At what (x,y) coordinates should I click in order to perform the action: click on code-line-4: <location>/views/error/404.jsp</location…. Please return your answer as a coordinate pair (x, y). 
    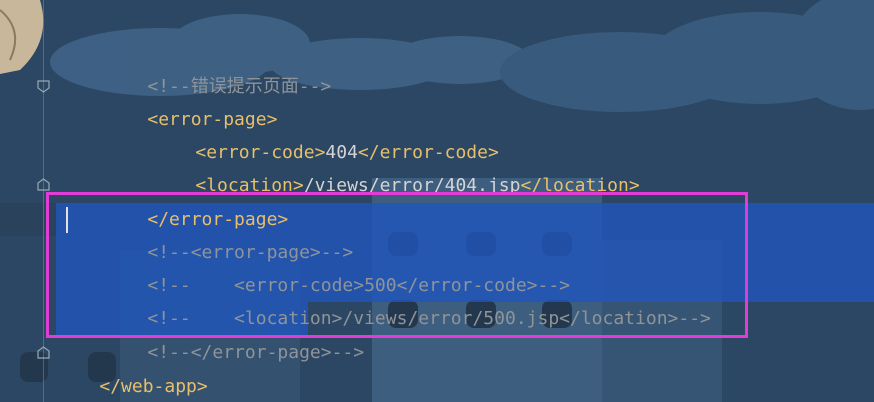
    Looking at the image, I should click on (395, 166).